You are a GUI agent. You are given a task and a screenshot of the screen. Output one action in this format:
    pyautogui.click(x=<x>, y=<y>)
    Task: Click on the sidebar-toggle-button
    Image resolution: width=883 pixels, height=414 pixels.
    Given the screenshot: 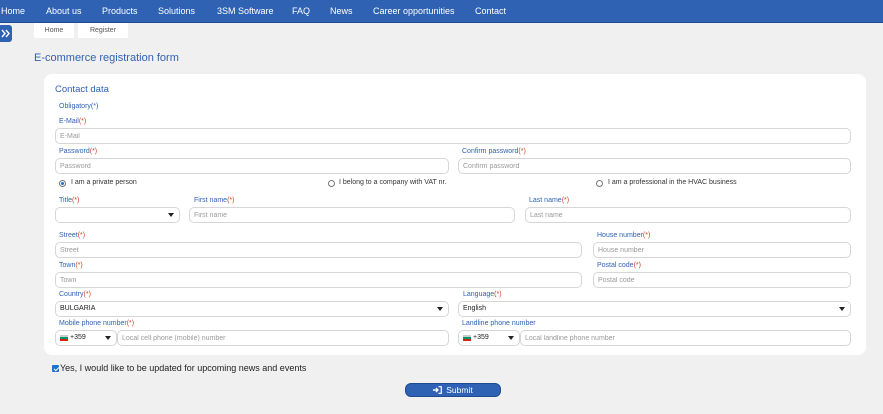 What is the action you would take?
    pyautogui.click(x=6, y=33)
    